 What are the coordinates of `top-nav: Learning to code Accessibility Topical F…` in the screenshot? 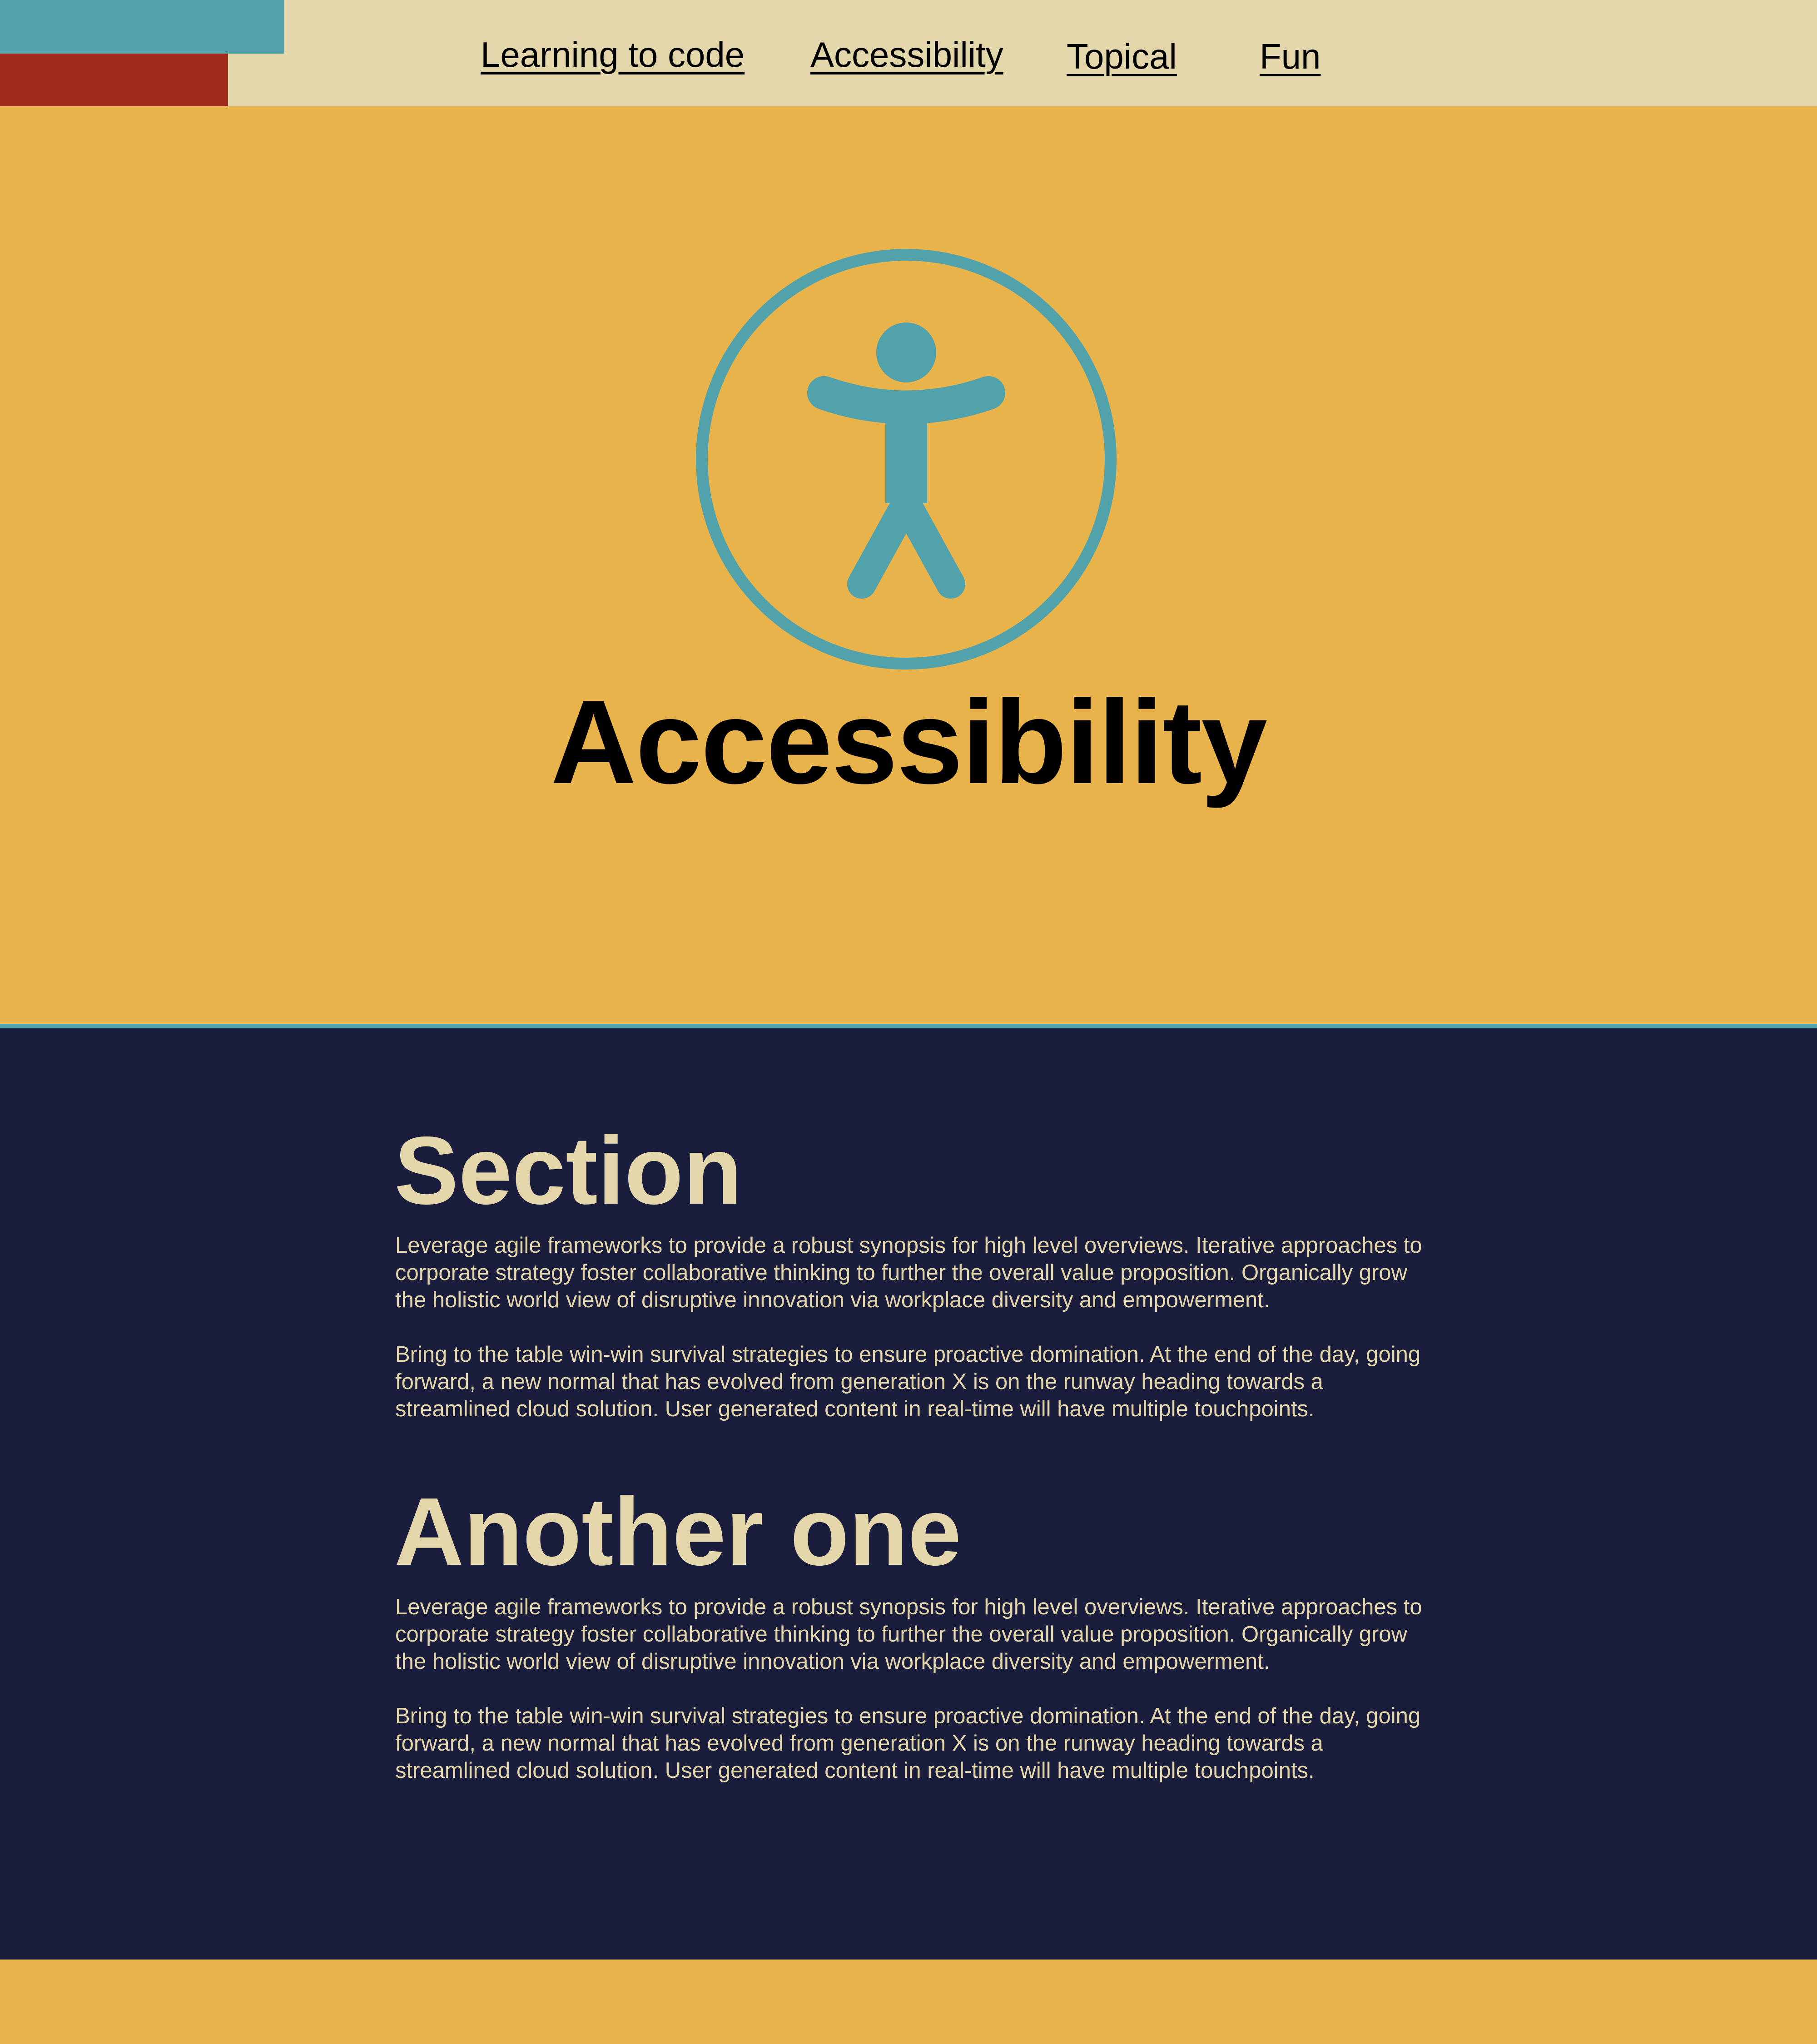 It's located at (908, 53).